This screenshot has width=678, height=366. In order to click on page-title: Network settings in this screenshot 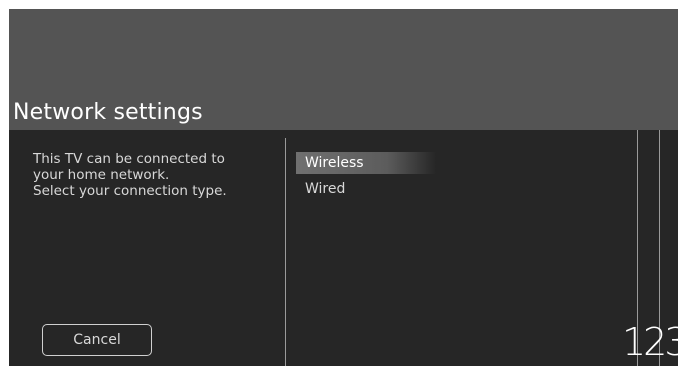, I will do `click(108, 112)`.